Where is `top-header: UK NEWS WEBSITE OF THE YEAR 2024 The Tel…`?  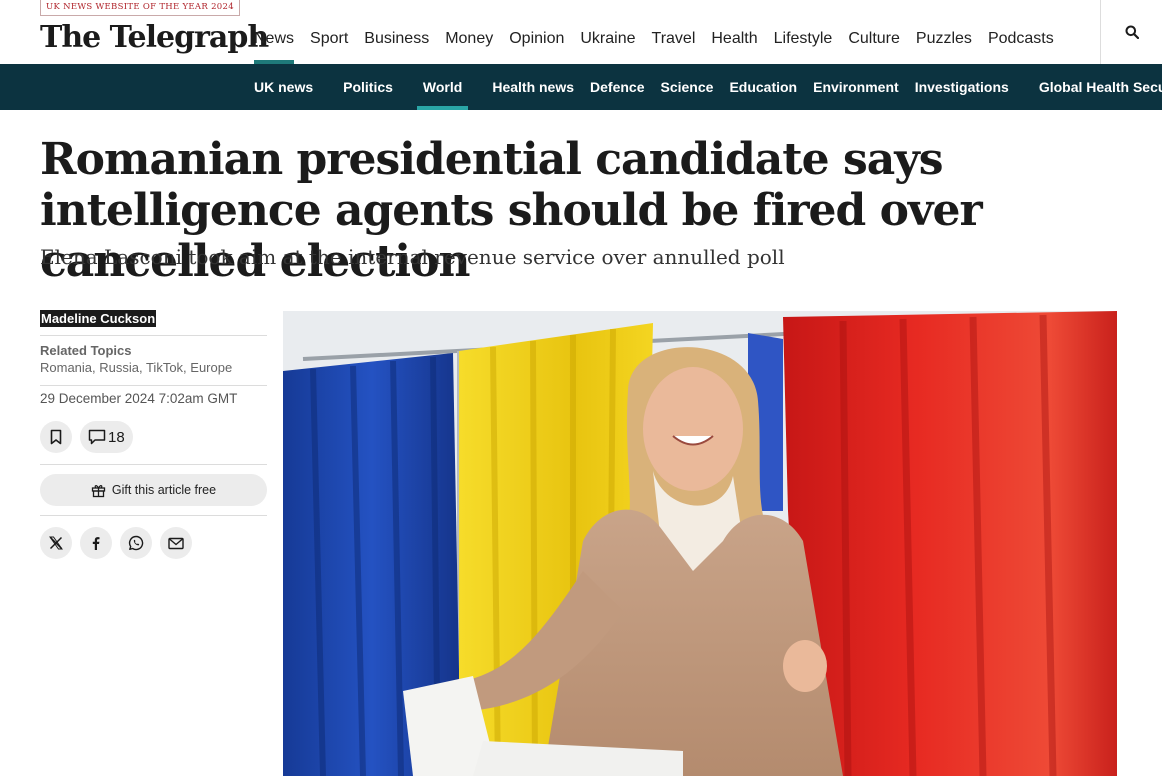 top-header: UK NEWS WEBSITE OF THE YEAR 2024 The Tel… is located at coordinates (581, 32).